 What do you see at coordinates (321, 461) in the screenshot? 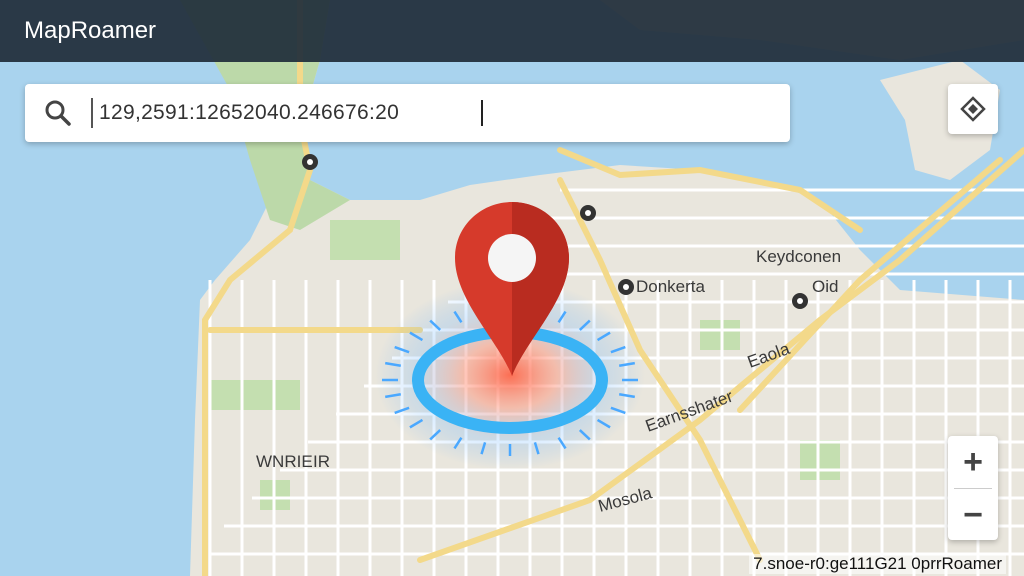
I see `map-label: IR` at bounding box center [321, 461].